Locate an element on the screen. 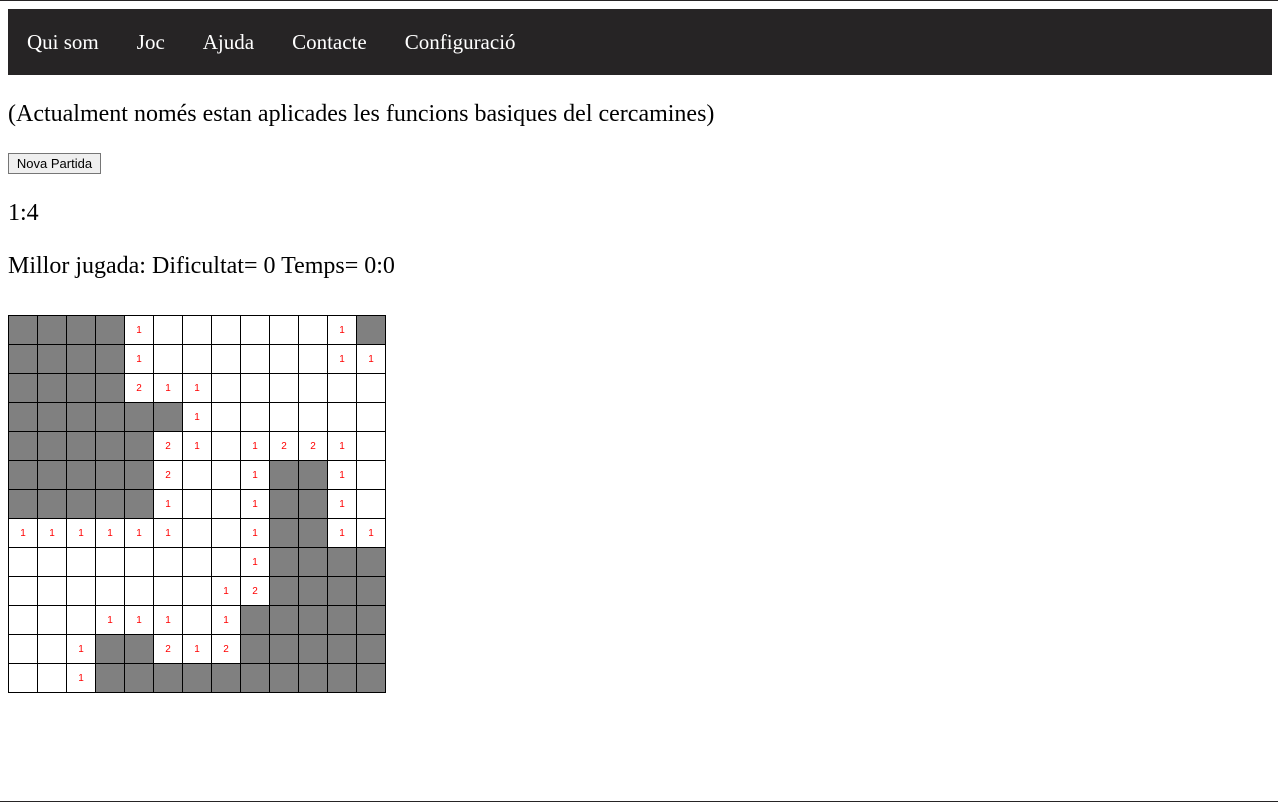  nav-item-qui-som: Qui som is located at coordinates (63, 42).